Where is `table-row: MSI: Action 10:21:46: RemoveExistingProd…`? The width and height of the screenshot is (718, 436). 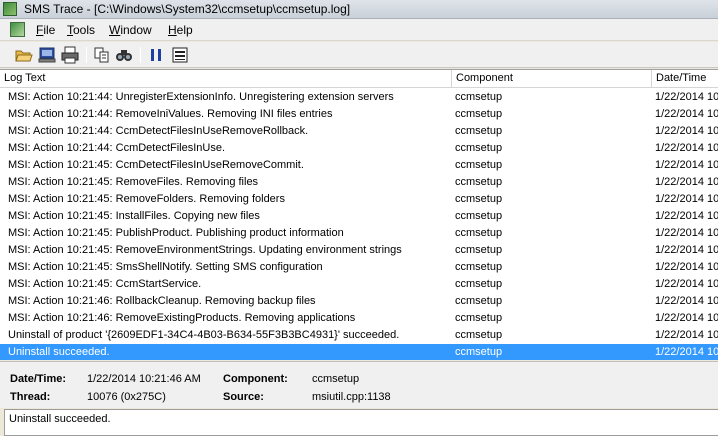
table-row: MSI: Action 10:21:46: RemoveExistingProd… is located at coordinates (359, 318).